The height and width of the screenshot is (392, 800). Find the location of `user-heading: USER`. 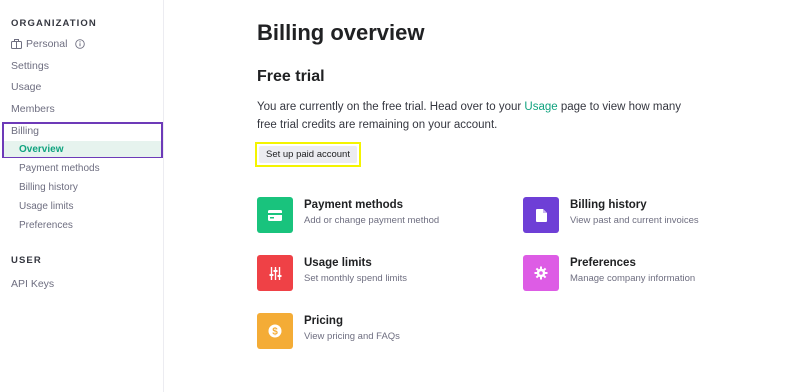

user-heading: USER is located at coordinates (26, 260).